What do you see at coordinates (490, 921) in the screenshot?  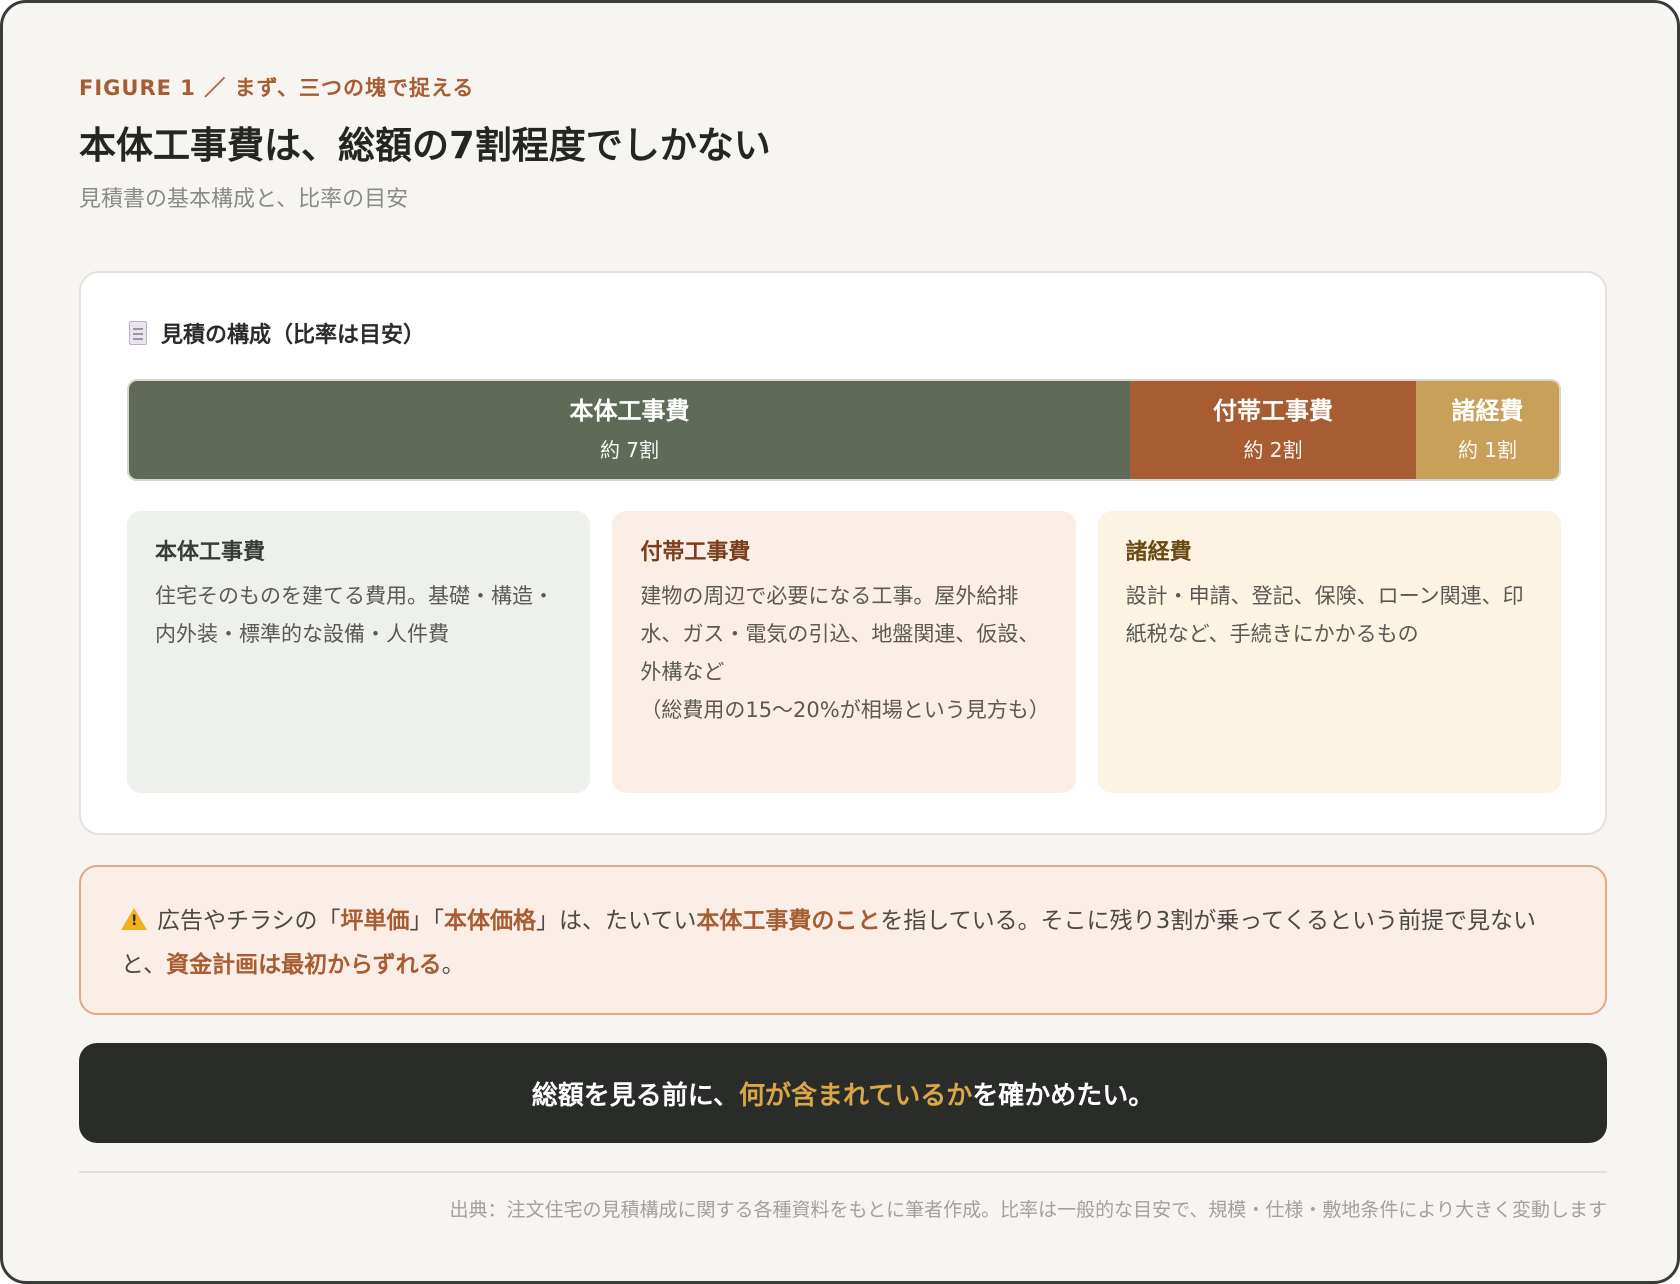 I see `warning-highlight: 本体価格` at bounding box center [490, 921].